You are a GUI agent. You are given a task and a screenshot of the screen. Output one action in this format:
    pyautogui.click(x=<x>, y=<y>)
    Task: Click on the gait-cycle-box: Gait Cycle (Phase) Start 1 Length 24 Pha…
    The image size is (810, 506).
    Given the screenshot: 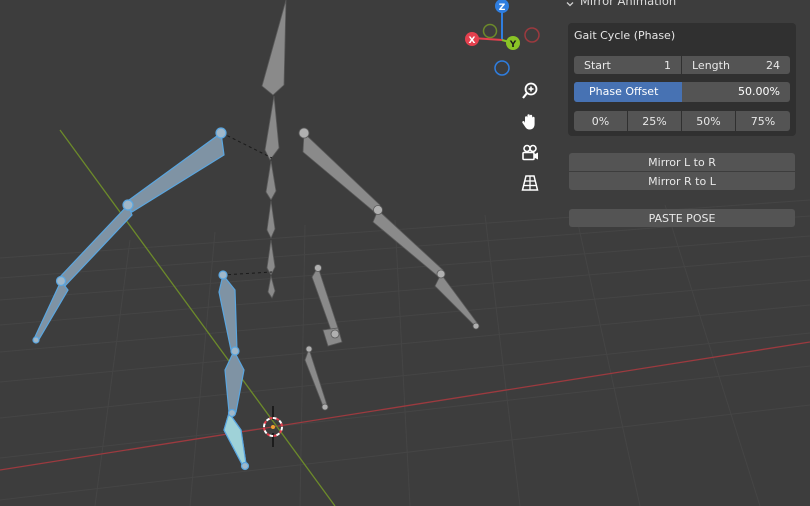 What is the action you would take?
    pyautogui.click(x=682, y=79)
    